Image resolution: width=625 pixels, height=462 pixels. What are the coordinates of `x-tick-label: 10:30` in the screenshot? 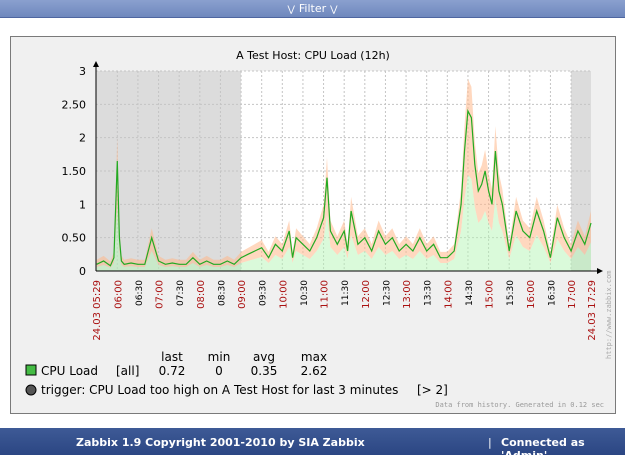 It's located at (305, 293).